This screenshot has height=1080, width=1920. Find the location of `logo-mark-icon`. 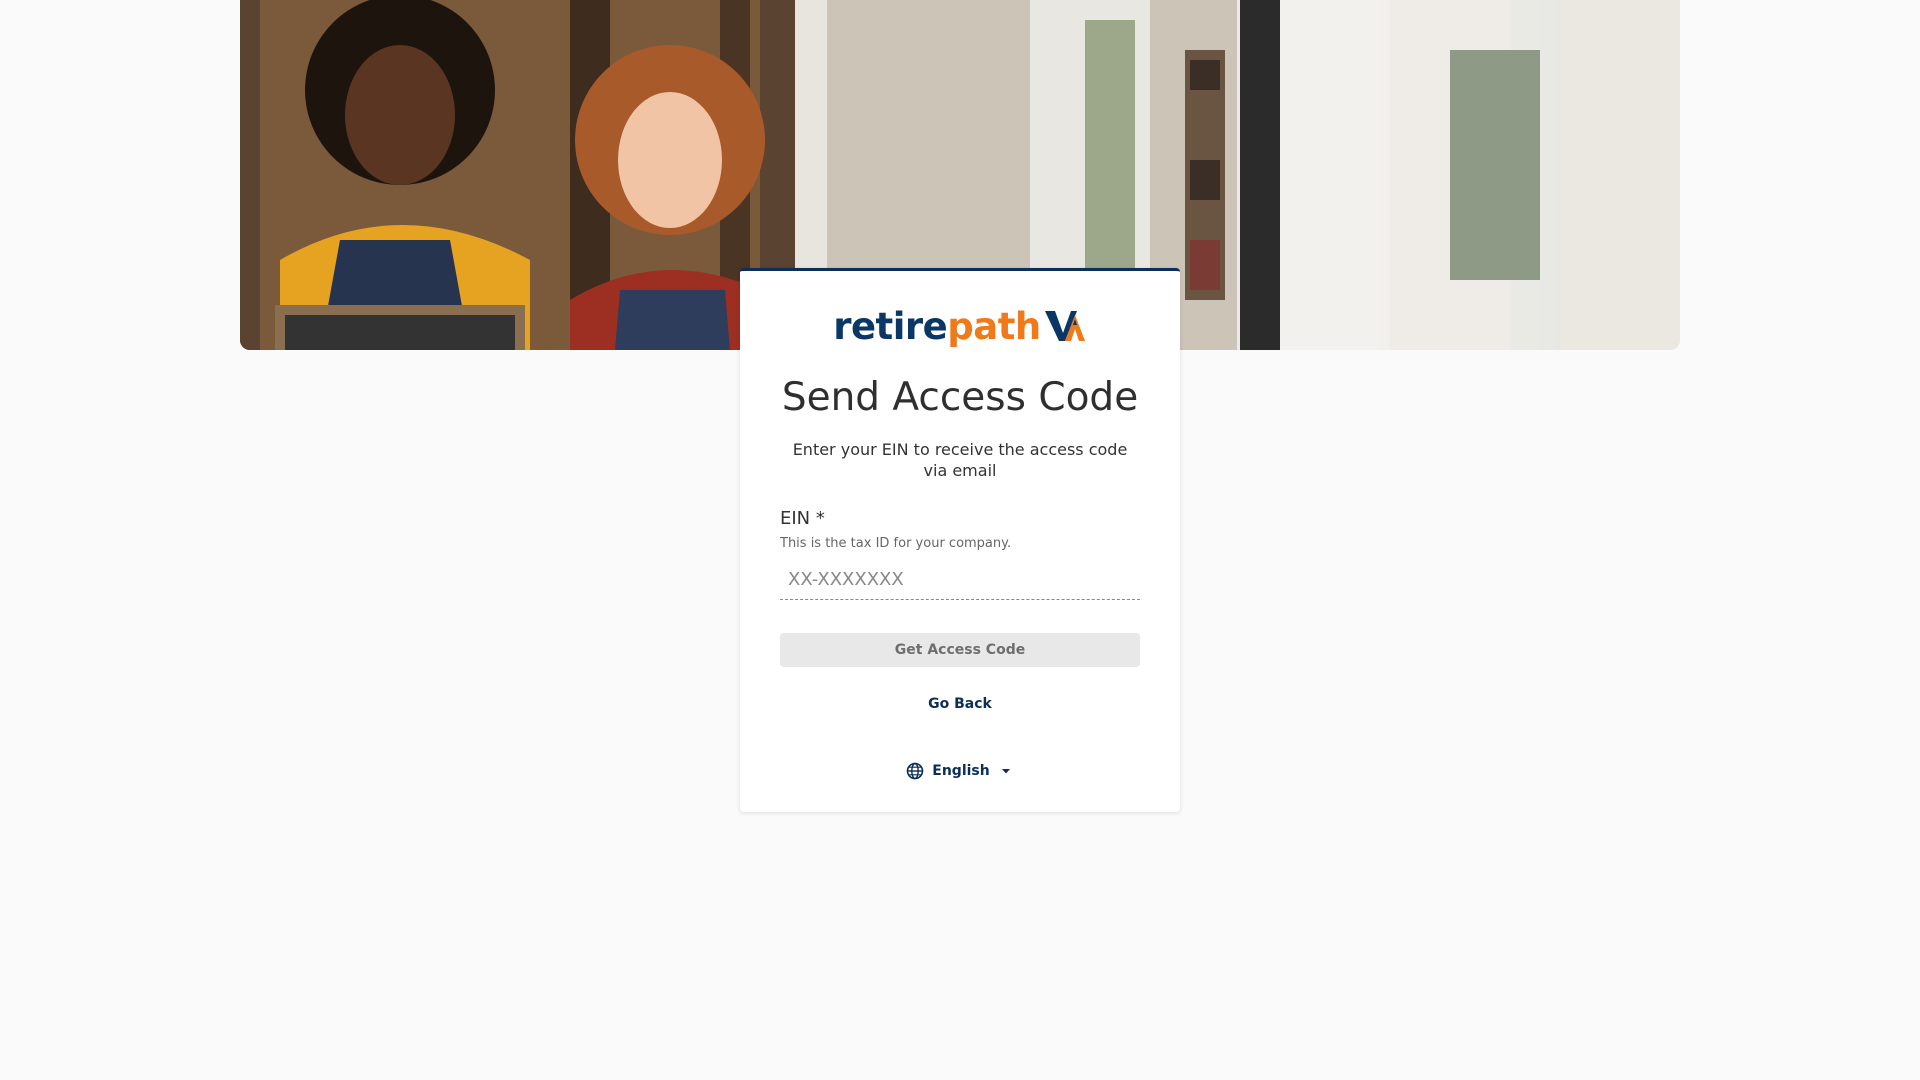

logo-mark-icon is located at coordinates (1064, 326).